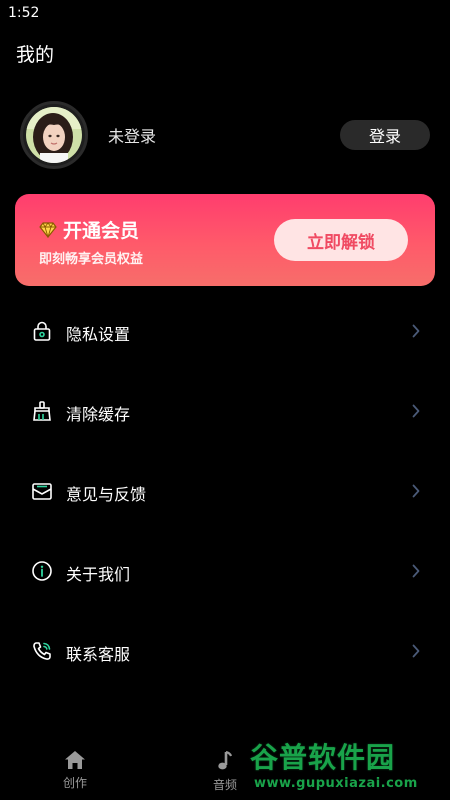 This screenshot has width=450, height=800. I want to click on vip-title-row: 开通会员, so click(89, 229).